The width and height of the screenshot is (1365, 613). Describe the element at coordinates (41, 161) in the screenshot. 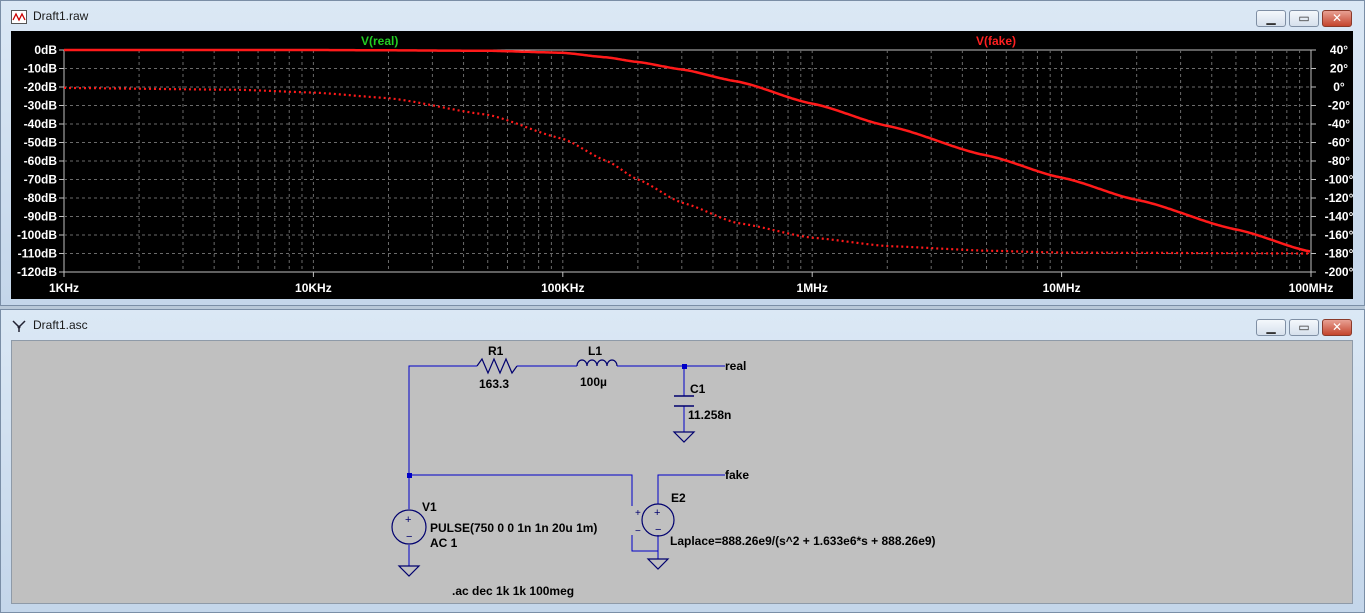

I see `y-left-tick-label: -60dB` at that location.